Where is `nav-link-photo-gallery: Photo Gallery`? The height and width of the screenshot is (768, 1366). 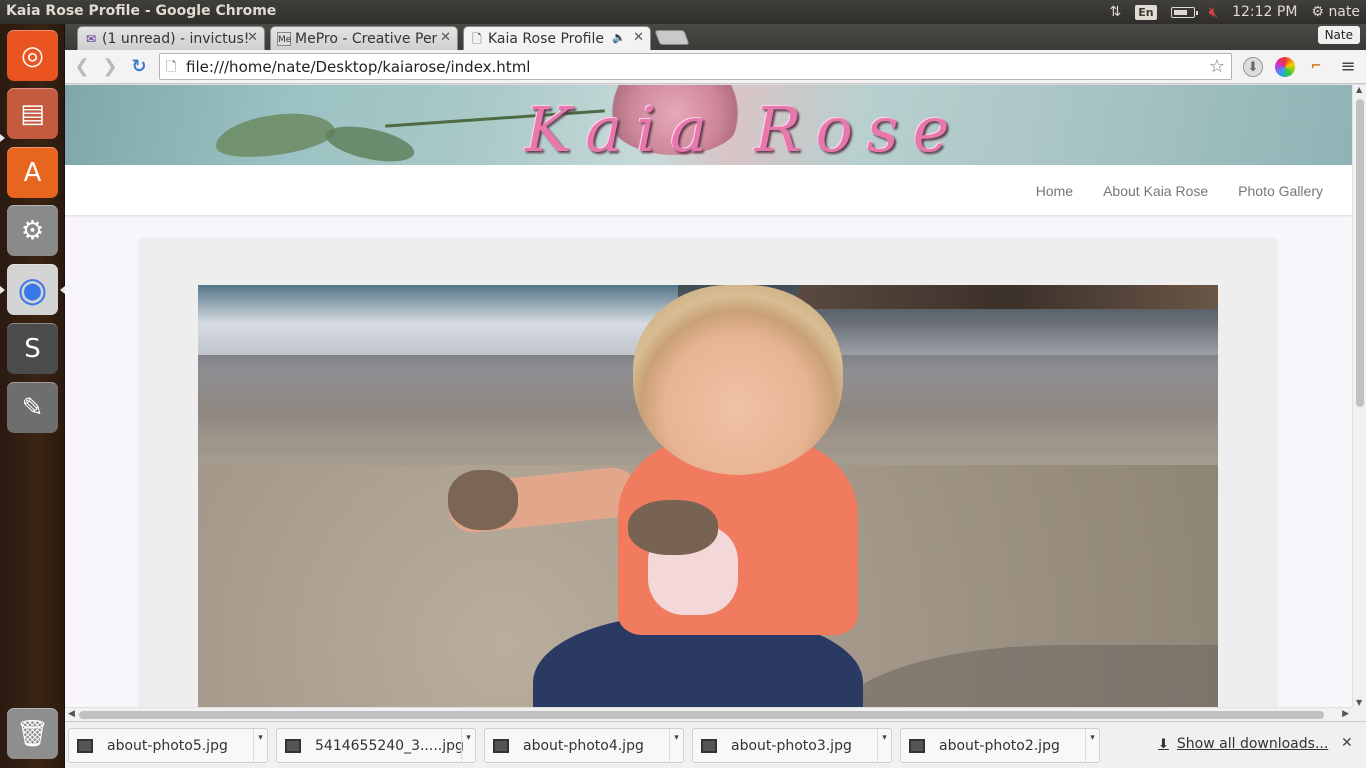 nav-link-photo-gallery: Photo Gallery is located at coordinates (1280, 191).